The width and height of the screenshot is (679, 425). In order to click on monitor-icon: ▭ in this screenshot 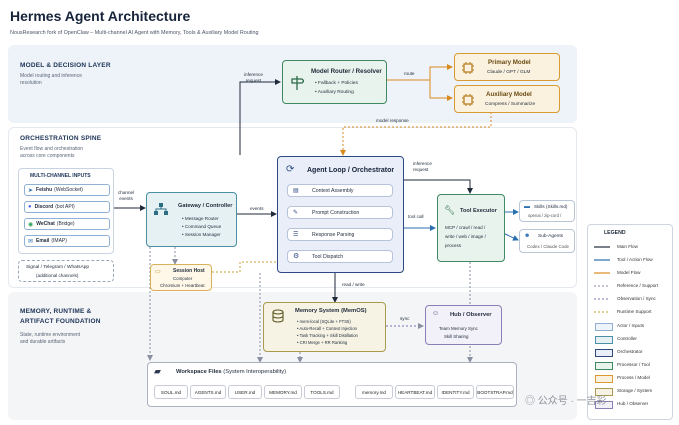, I will do `click(158, 272)`.